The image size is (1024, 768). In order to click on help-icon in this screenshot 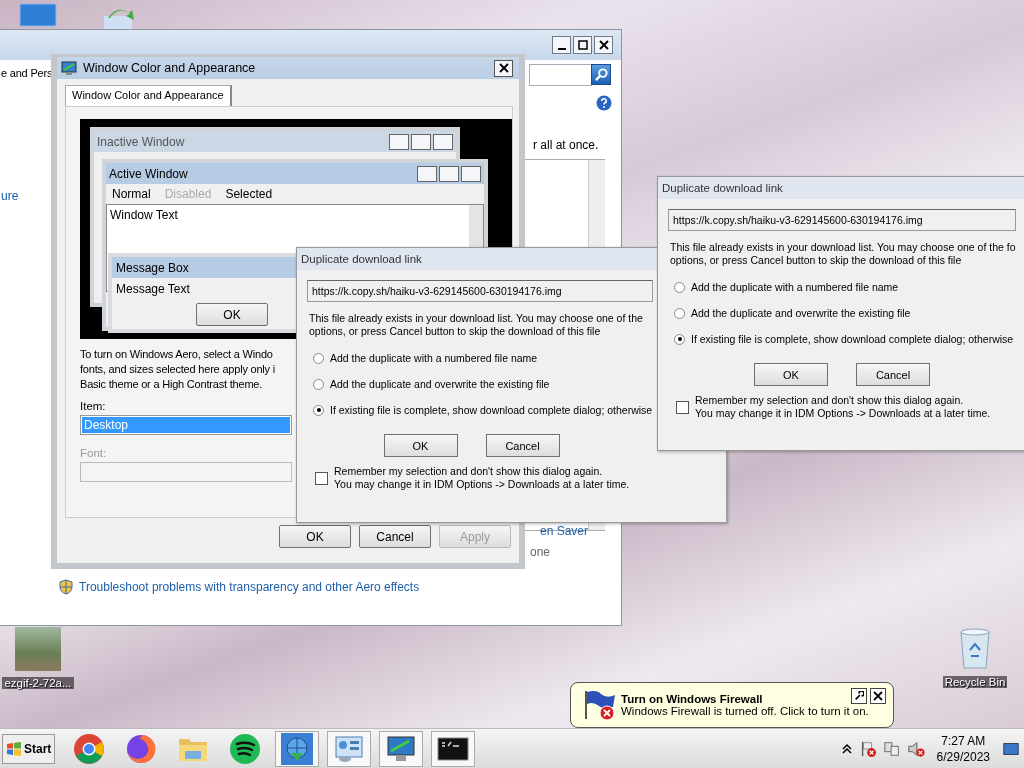, I will do `click(604, 103)`.